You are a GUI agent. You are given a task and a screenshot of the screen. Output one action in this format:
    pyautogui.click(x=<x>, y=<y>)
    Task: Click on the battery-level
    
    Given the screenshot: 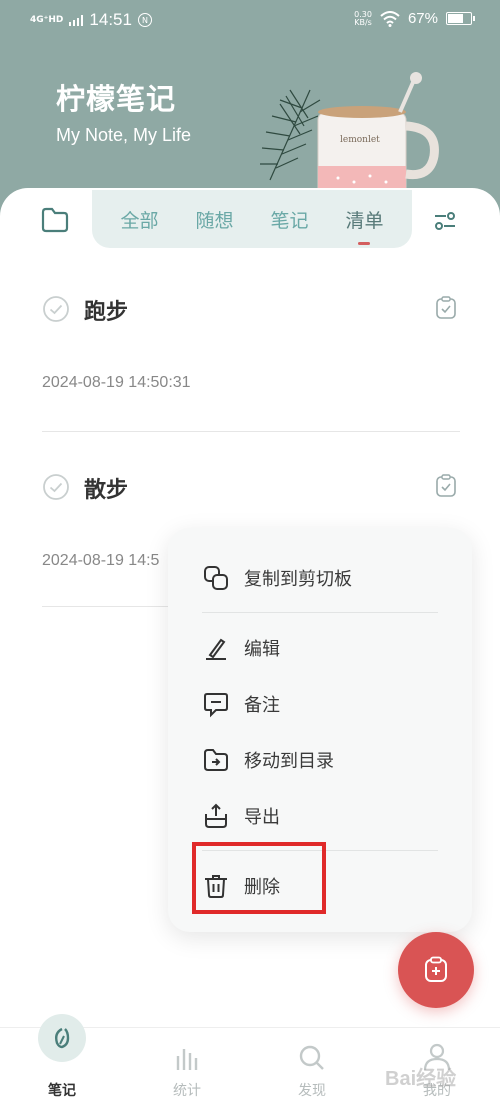 What is the action you would take?
    pyautogui.click(x=455, y=18)
    